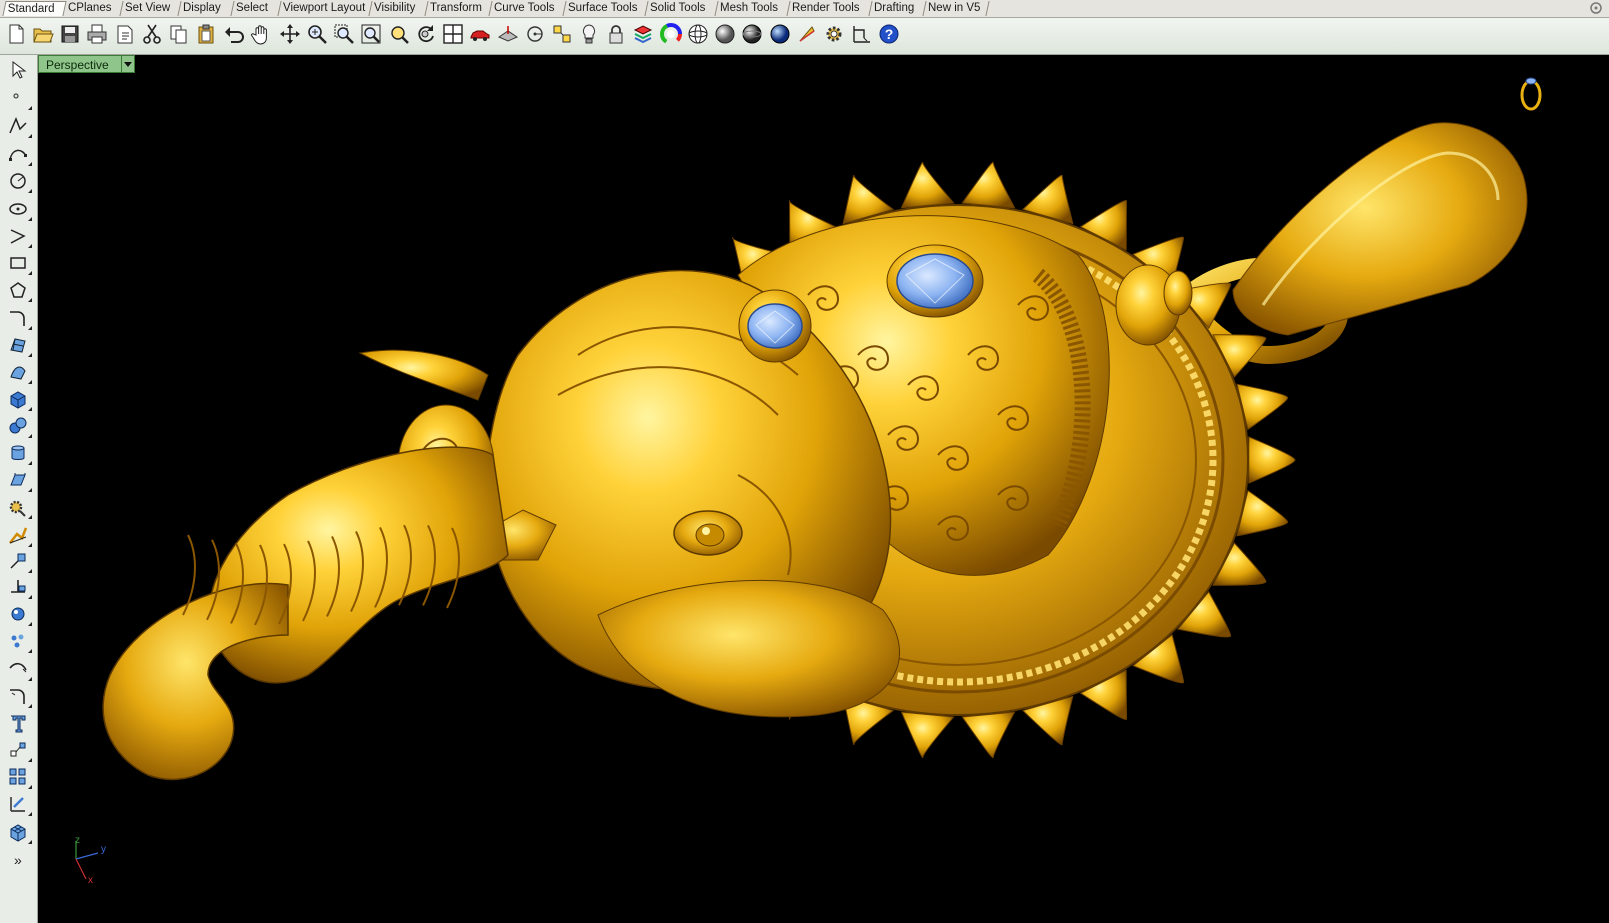 The image size is (1609, 923). Describe the element at coordinates (371, 34) in the screenshot. I see `zoom-extents-icon` at that location.